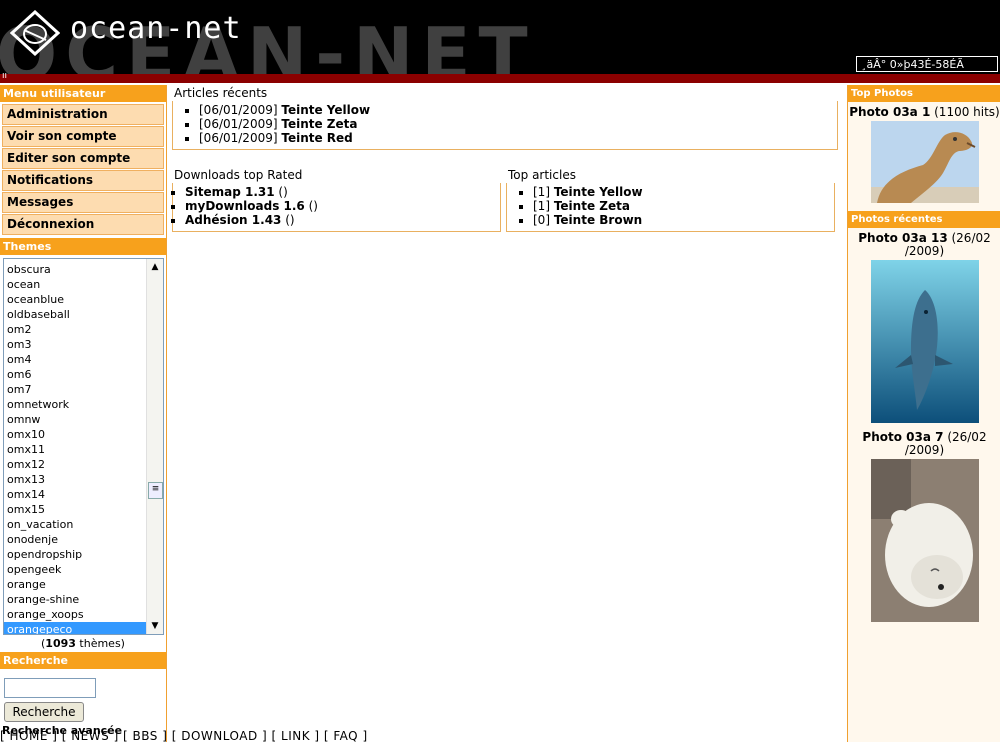 This screenshot has width=1000, height=743. I want to click on dolphin-photo, so click(924, 341).